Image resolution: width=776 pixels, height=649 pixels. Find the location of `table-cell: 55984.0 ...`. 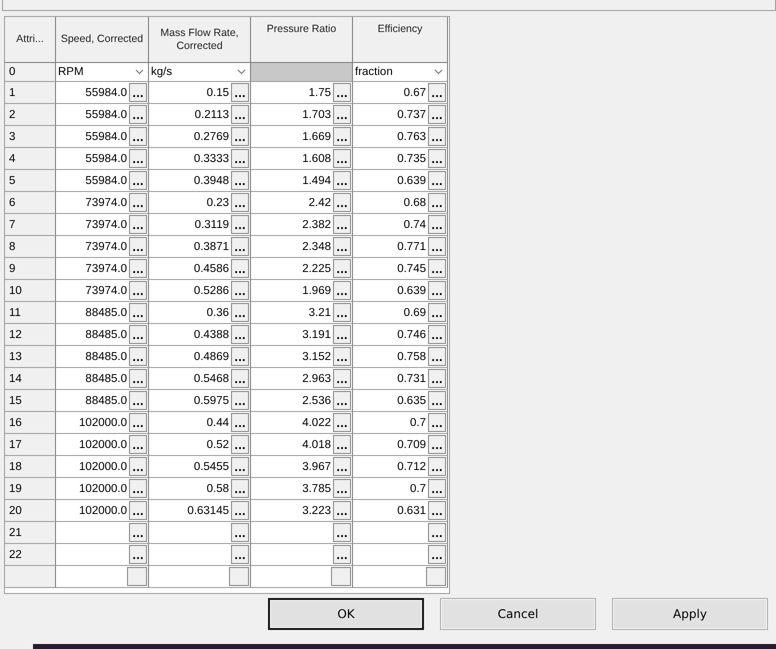

table-cell: 55984.0 ... is located at coordinates (102, 115).